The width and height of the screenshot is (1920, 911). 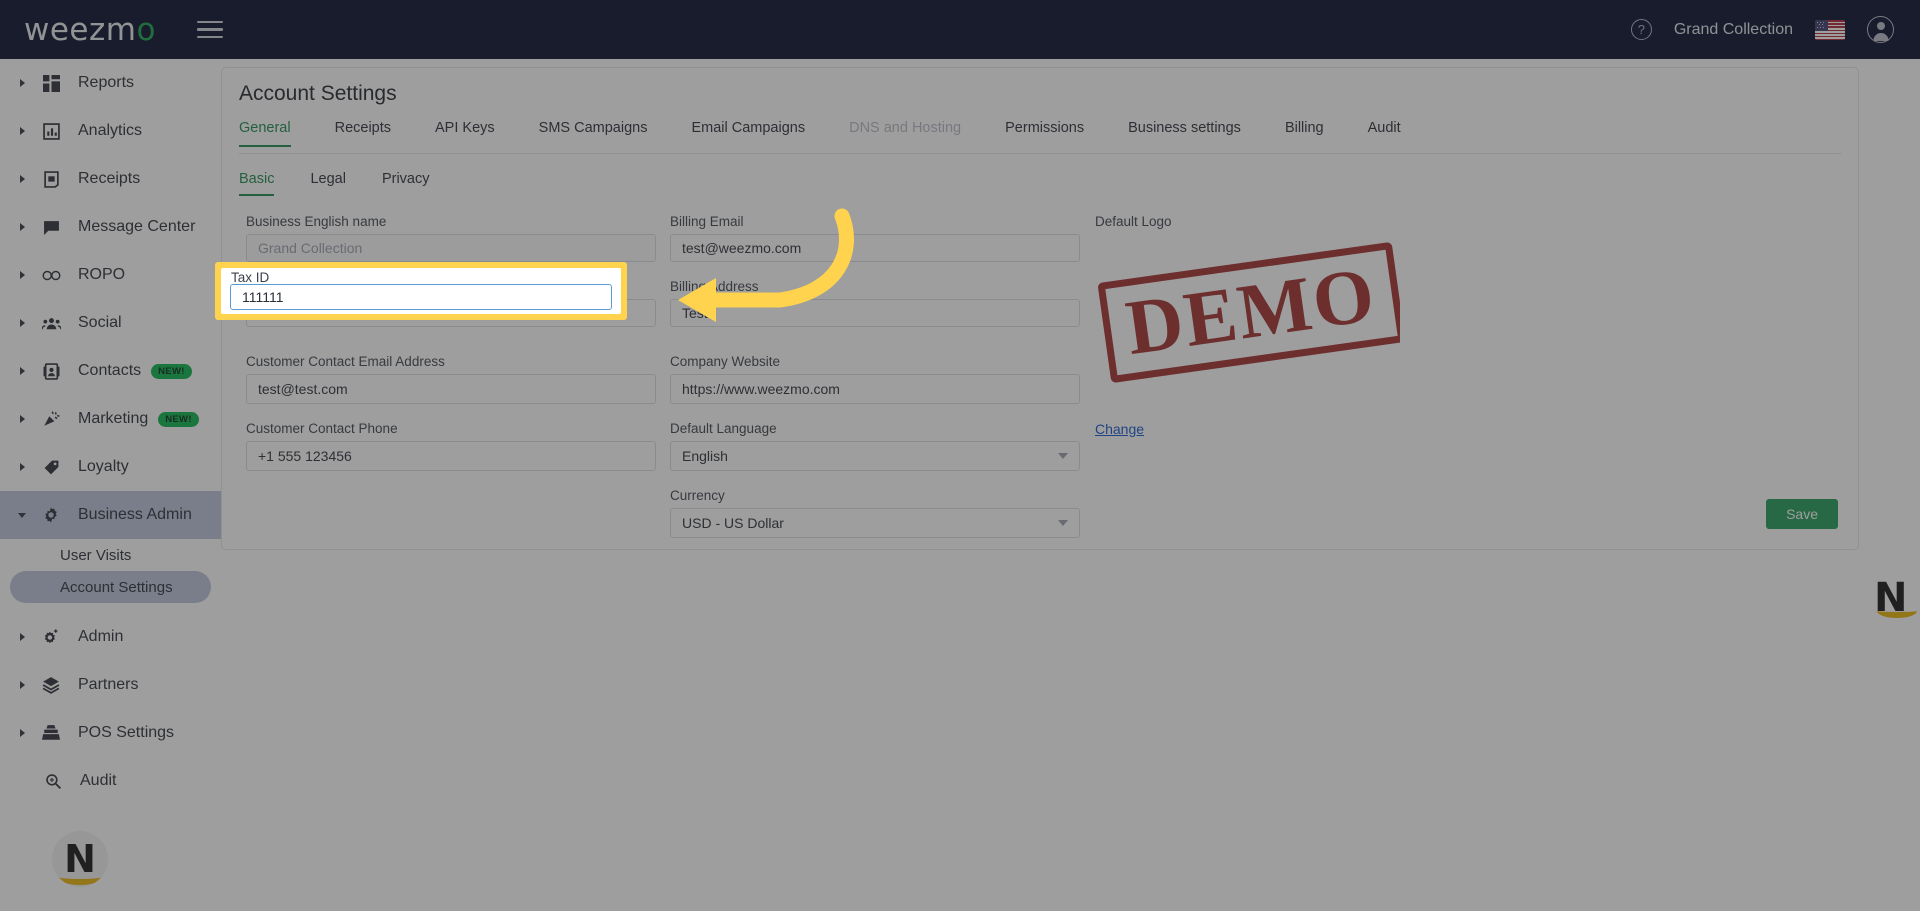 I want to click on sidebar-item-pos-settings: POS Settings, so click(x=110, y=733).